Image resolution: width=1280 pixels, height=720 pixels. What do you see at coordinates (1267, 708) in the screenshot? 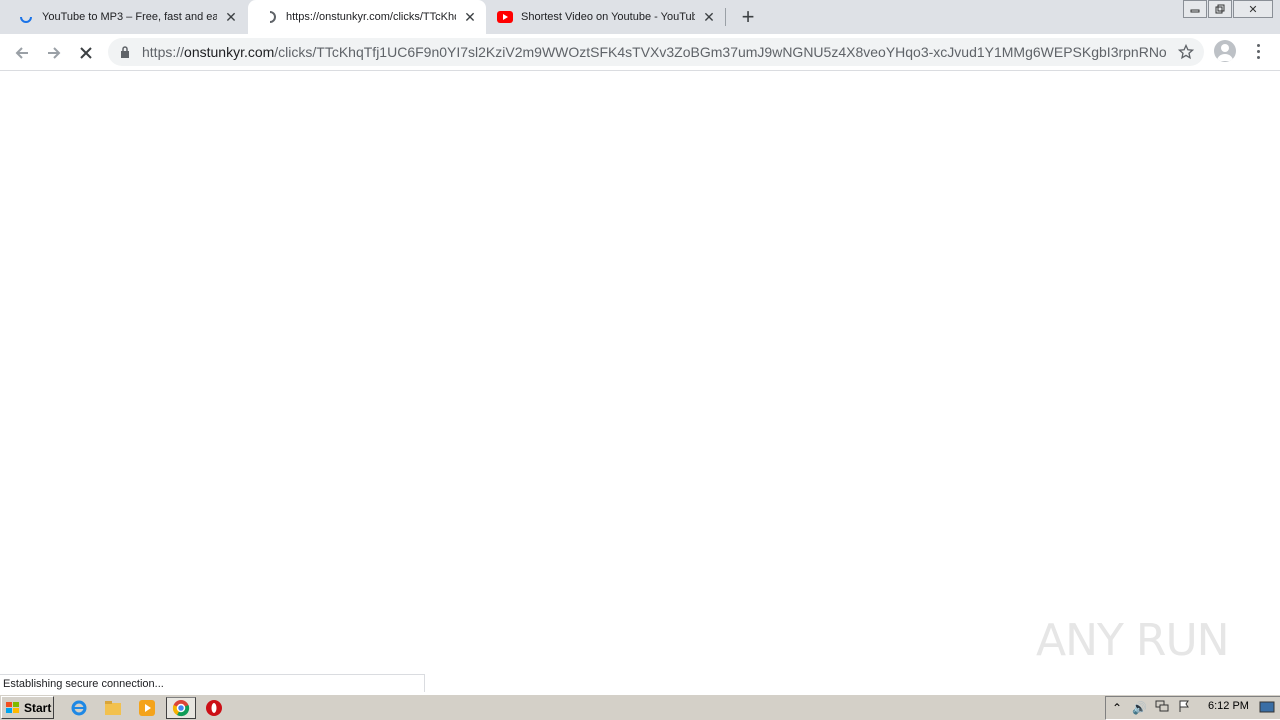
I see `show-desktop-icon` at bounding box center [1267, 708].